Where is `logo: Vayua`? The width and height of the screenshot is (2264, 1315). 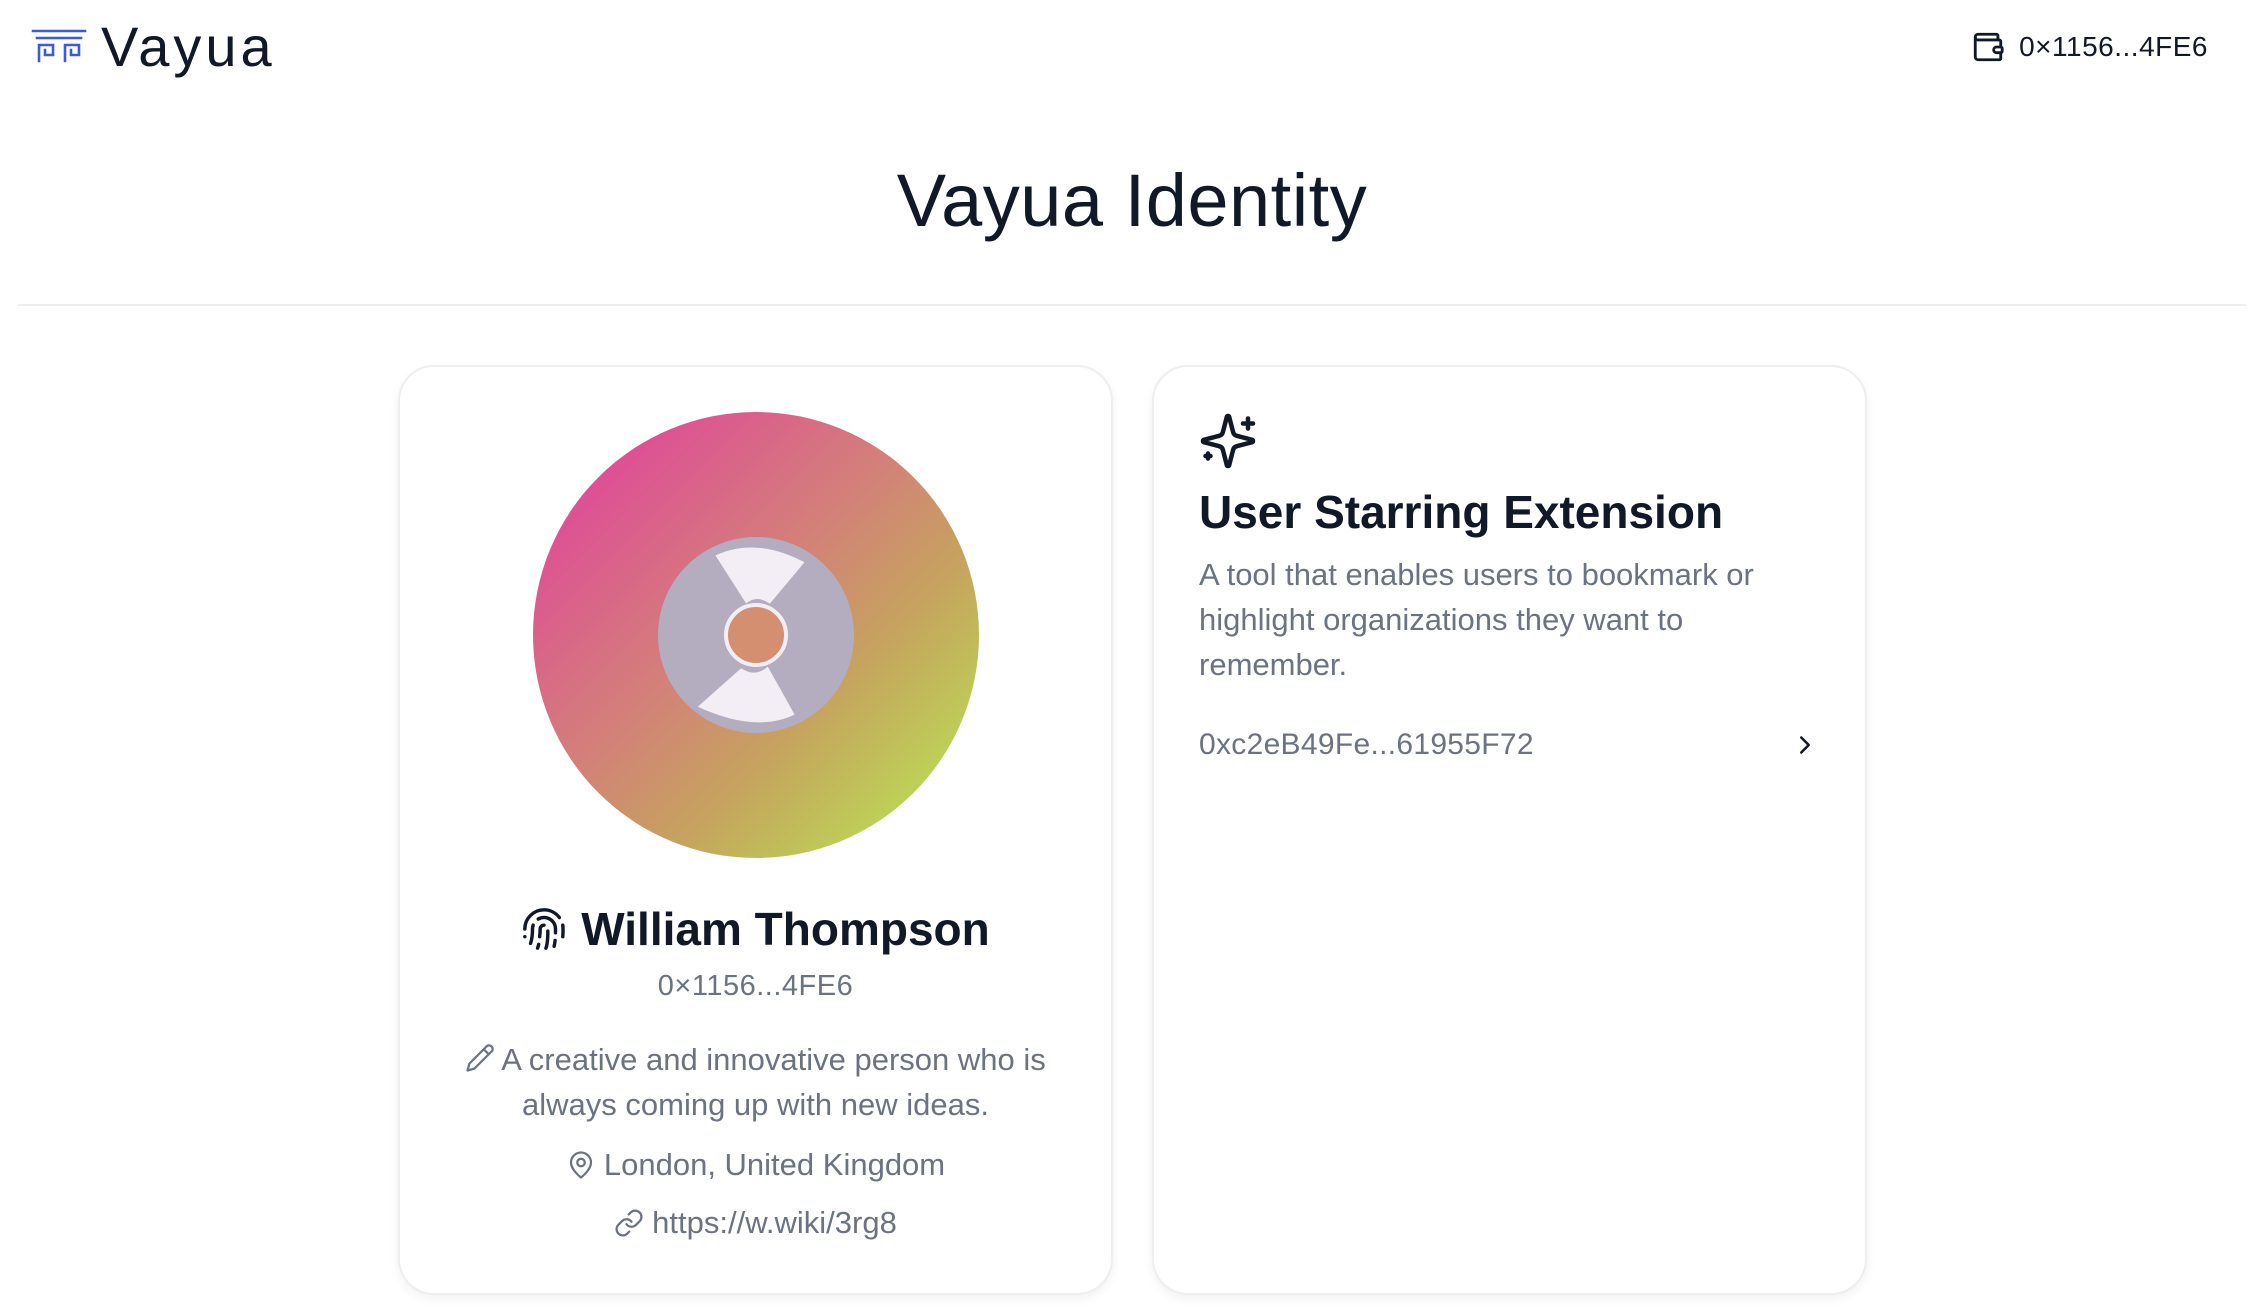 logo: Vayua is located at coordinates (153, 47).